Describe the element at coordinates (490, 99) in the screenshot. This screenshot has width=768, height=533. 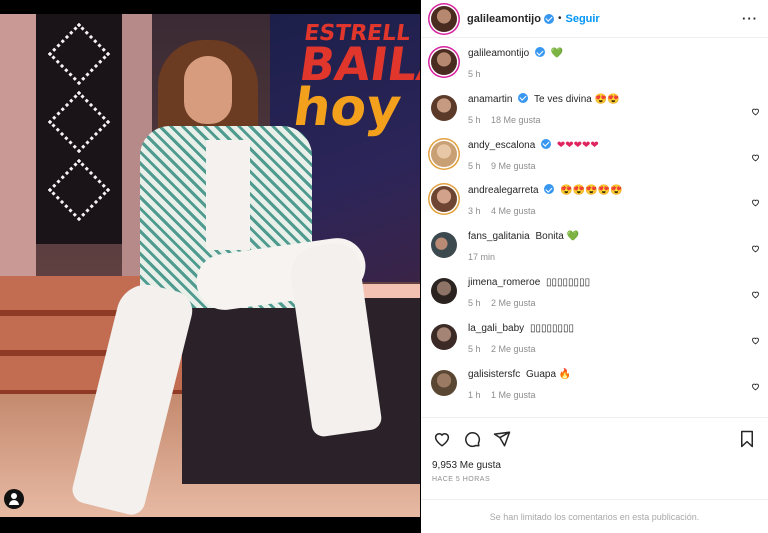
I see `comment-username: anamartin` at that location.